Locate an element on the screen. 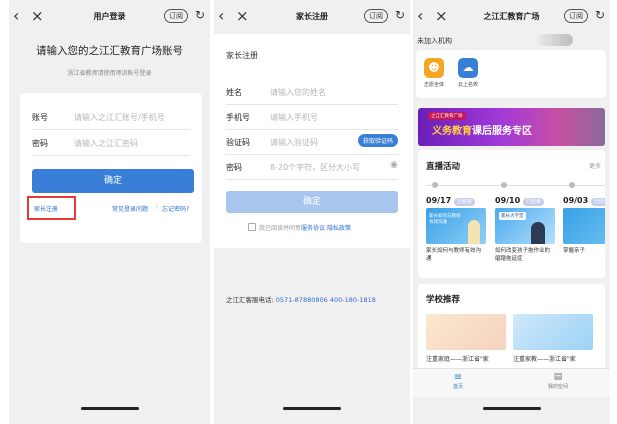  school-item: 注重家教——浙江省"家 is located at coordinates (553, 338).